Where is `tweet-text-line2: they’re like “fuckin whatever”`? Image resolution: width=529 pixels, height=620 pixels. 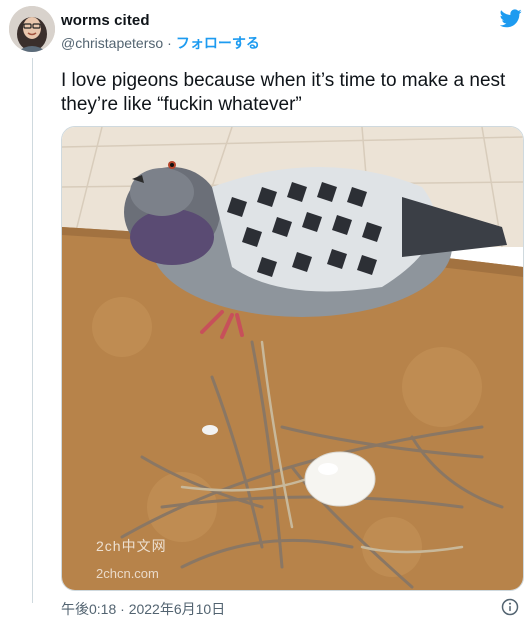 tweet-text-line2: they’re like “fuckin whatever” is located at coordinates (181, 104).